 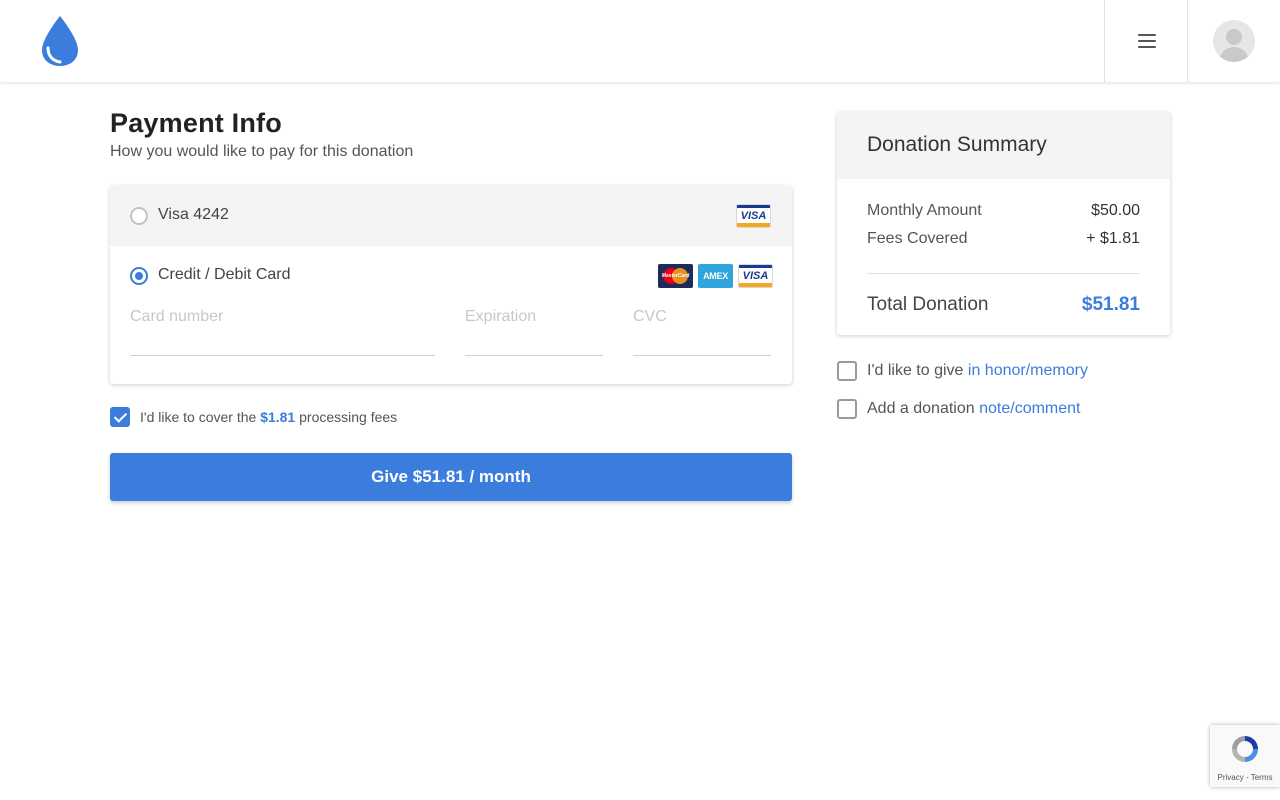 What do you see at coordinates (282, 331) in the screenshot?
I see `card-number-field` at bounding box center [282, 331].